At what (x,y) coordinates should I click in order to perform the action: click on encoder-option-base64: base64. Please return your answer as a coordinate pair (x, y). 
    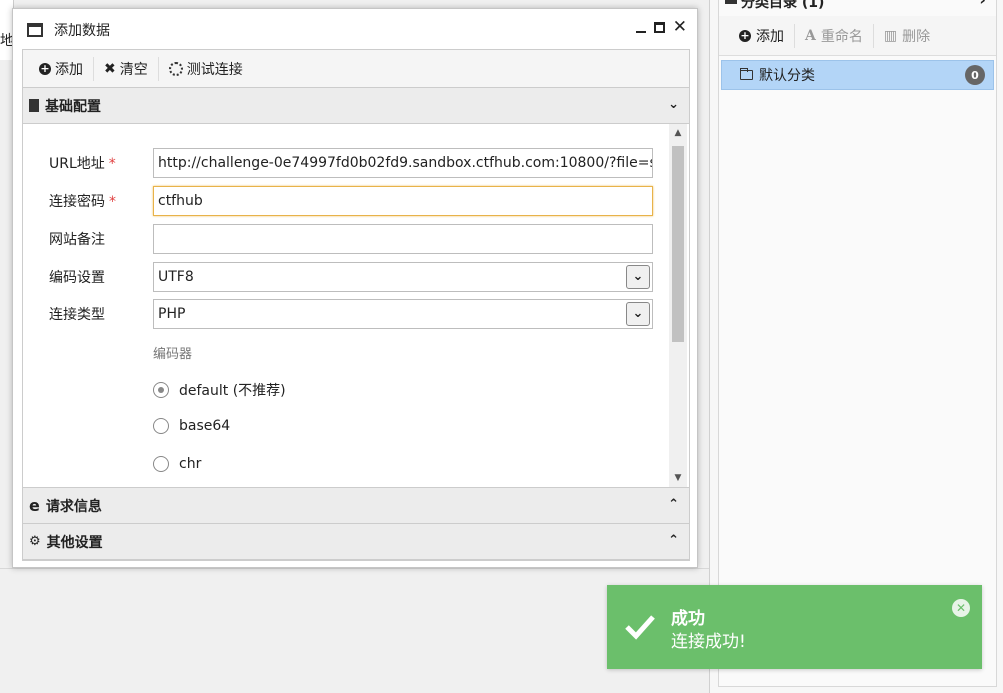
    Looking at the image, I should click on (191, 426).